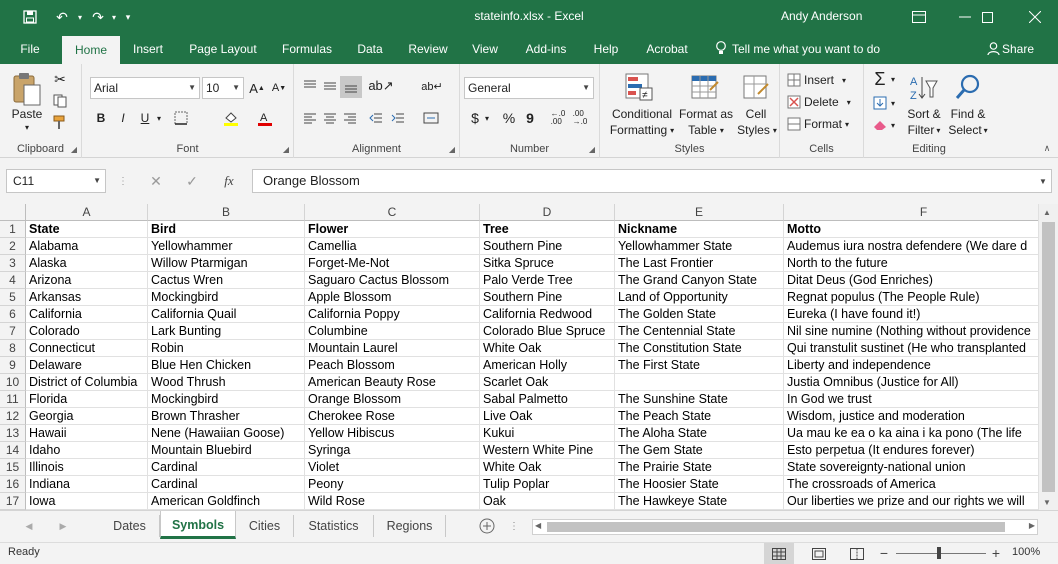 This screenshot has height=564, width=1058. I want to click on format-cells-button: Format ▾, so click(833, 124).